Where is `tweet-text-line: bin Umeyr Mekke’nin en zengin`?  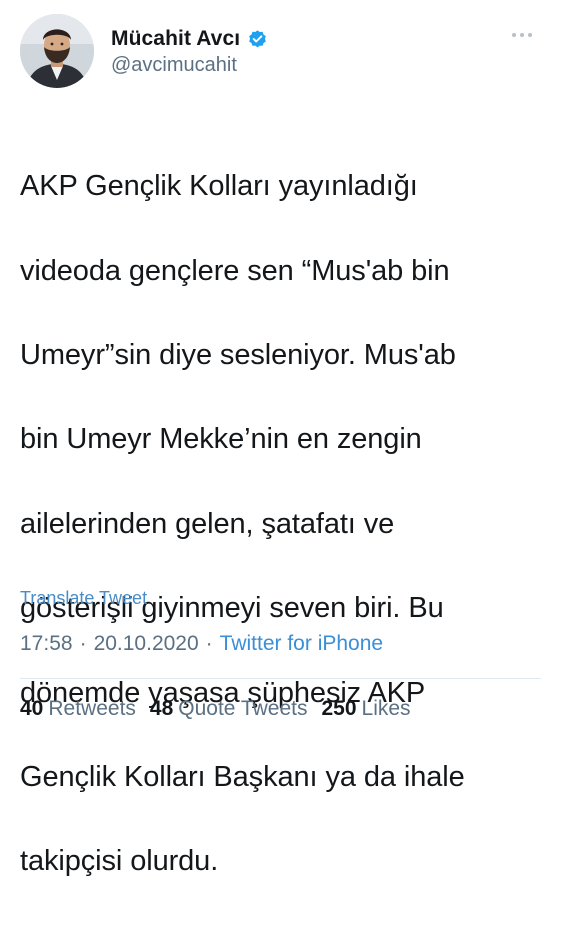 tweet-text-line: bin Umeyr Mekke’nin en zengin is located at coordinates (221, 439).